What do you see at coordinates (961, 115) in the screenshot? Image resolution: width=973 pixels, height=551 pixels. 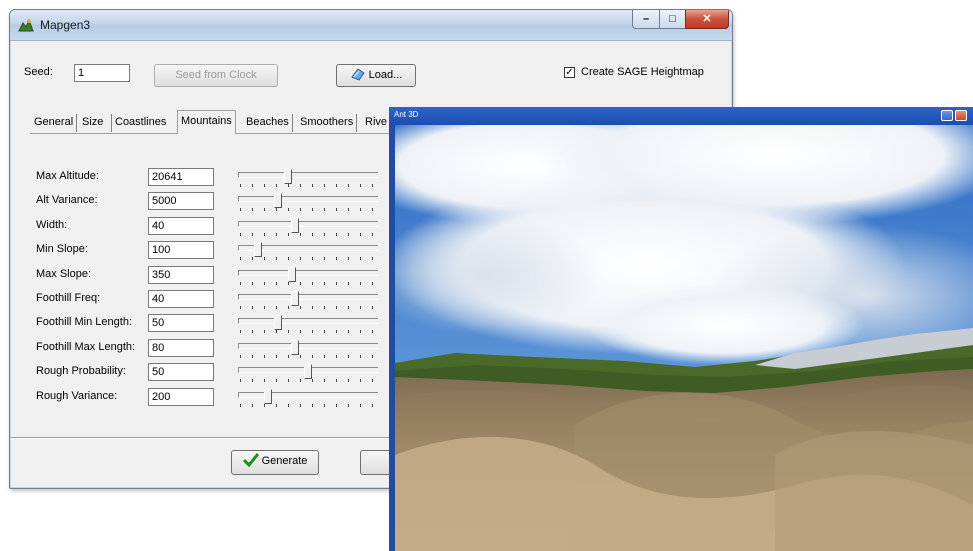 I see `preview-close-icon` at bounding box center [961, 115].